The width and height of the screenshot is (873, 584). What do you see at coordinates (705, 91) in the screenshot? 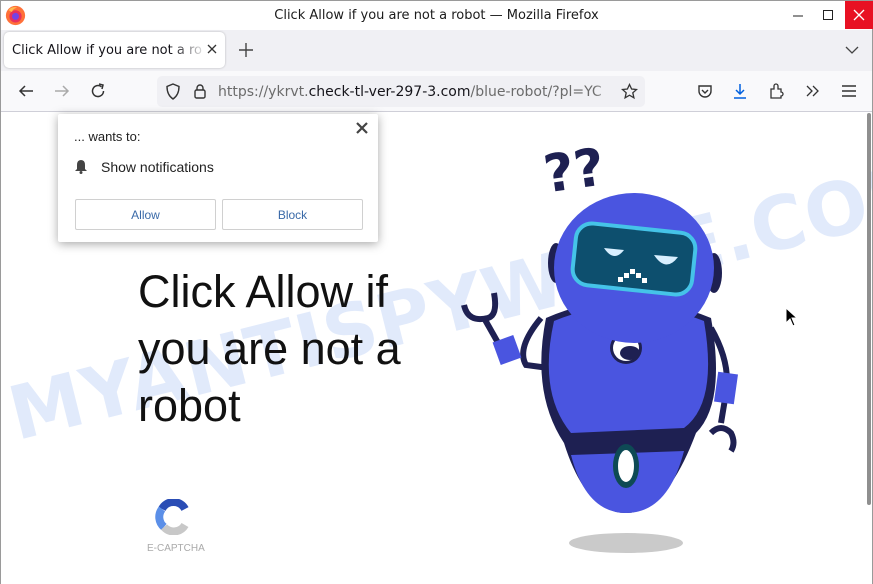
I see `pocket-icon` at bounding box center [705, 91].